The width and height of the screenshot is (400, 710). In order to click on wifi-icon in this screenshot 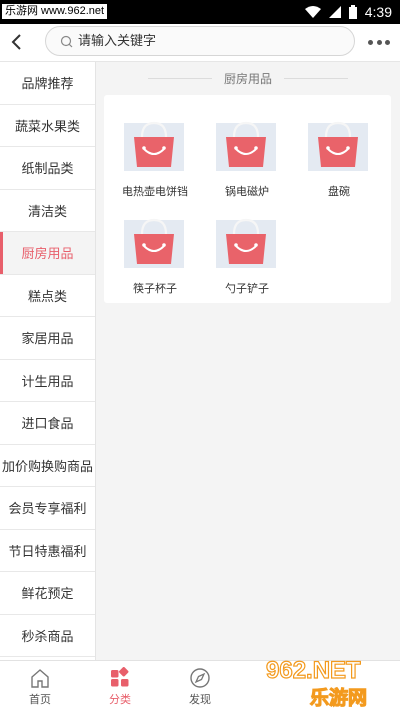, I will do `click(312, 12)`.